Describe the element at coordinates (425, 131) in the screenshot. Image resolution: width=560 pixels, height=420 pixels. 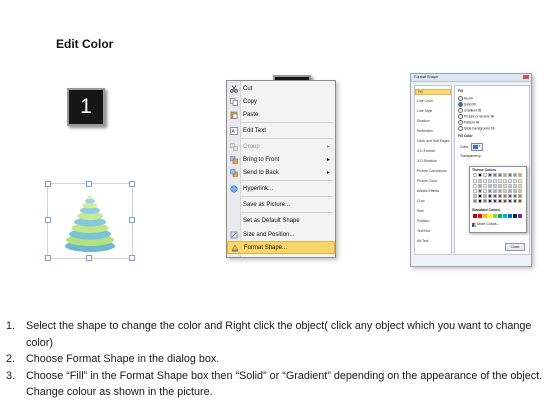
I see `nav-item: Reflection` at that location.